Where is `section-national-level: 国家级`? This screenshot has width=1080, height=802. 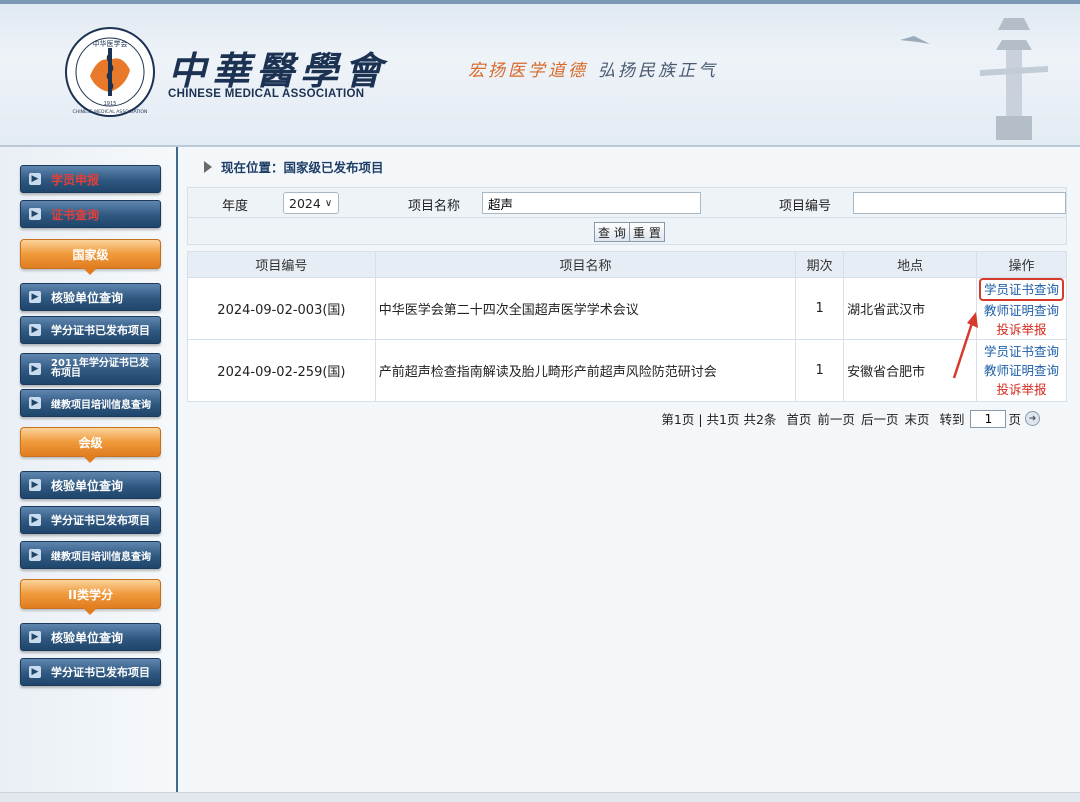
section-national-level: 国家级 is located at coordinates (90, 257).